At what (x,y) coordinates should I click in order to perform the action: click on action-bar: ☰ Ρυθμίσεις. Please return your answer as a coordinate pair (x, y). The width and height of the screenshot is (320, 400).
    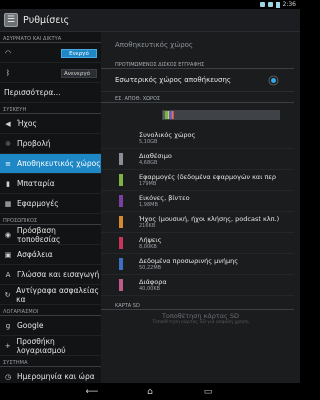
    Looking at the image, I should click on (150, 20).